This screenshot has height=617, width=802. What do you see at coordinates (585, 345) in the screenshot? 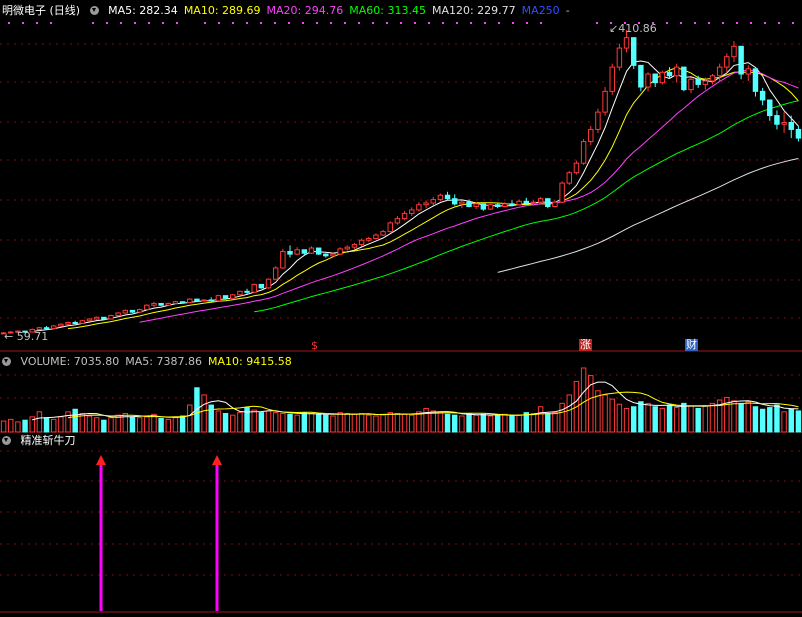
I see `event-marker-1: 涨` at bounding box center [585, 345].